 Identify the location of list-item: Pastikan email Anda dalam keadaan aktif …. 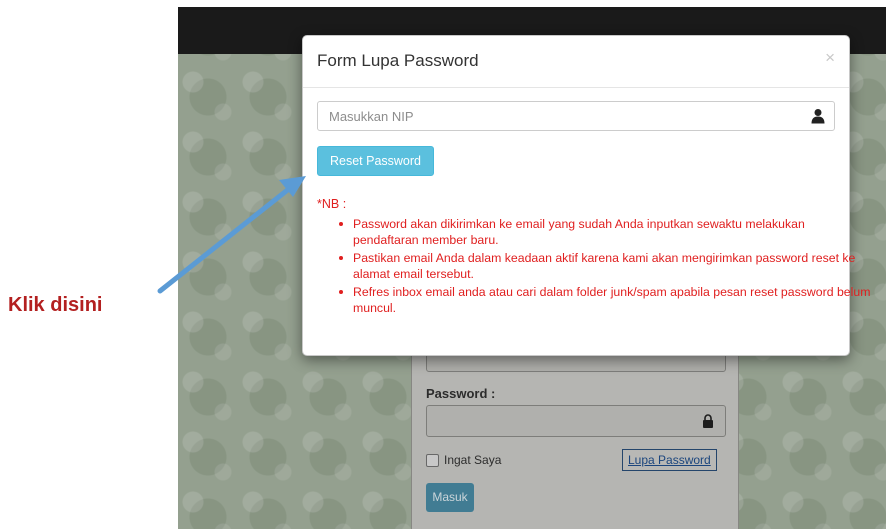
(606, 266).